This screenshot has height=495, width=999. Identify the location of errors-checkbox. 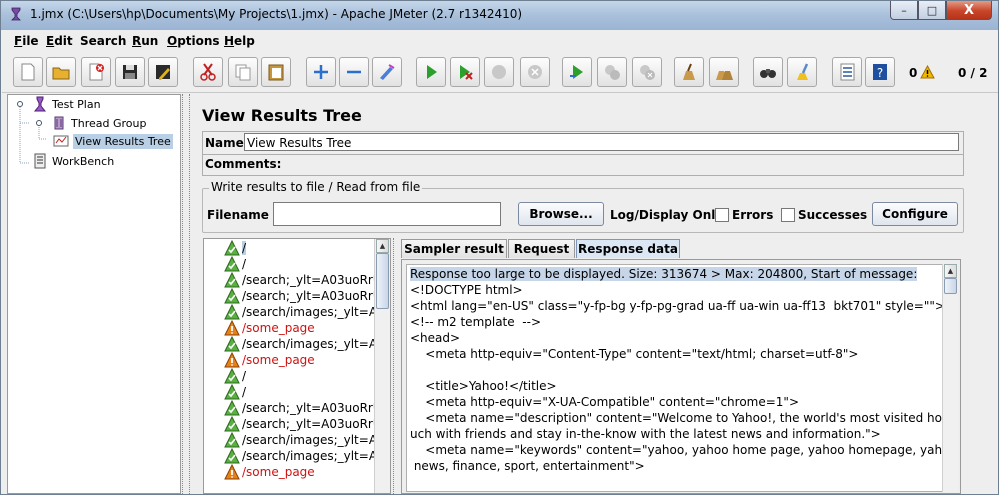
(722, 215).